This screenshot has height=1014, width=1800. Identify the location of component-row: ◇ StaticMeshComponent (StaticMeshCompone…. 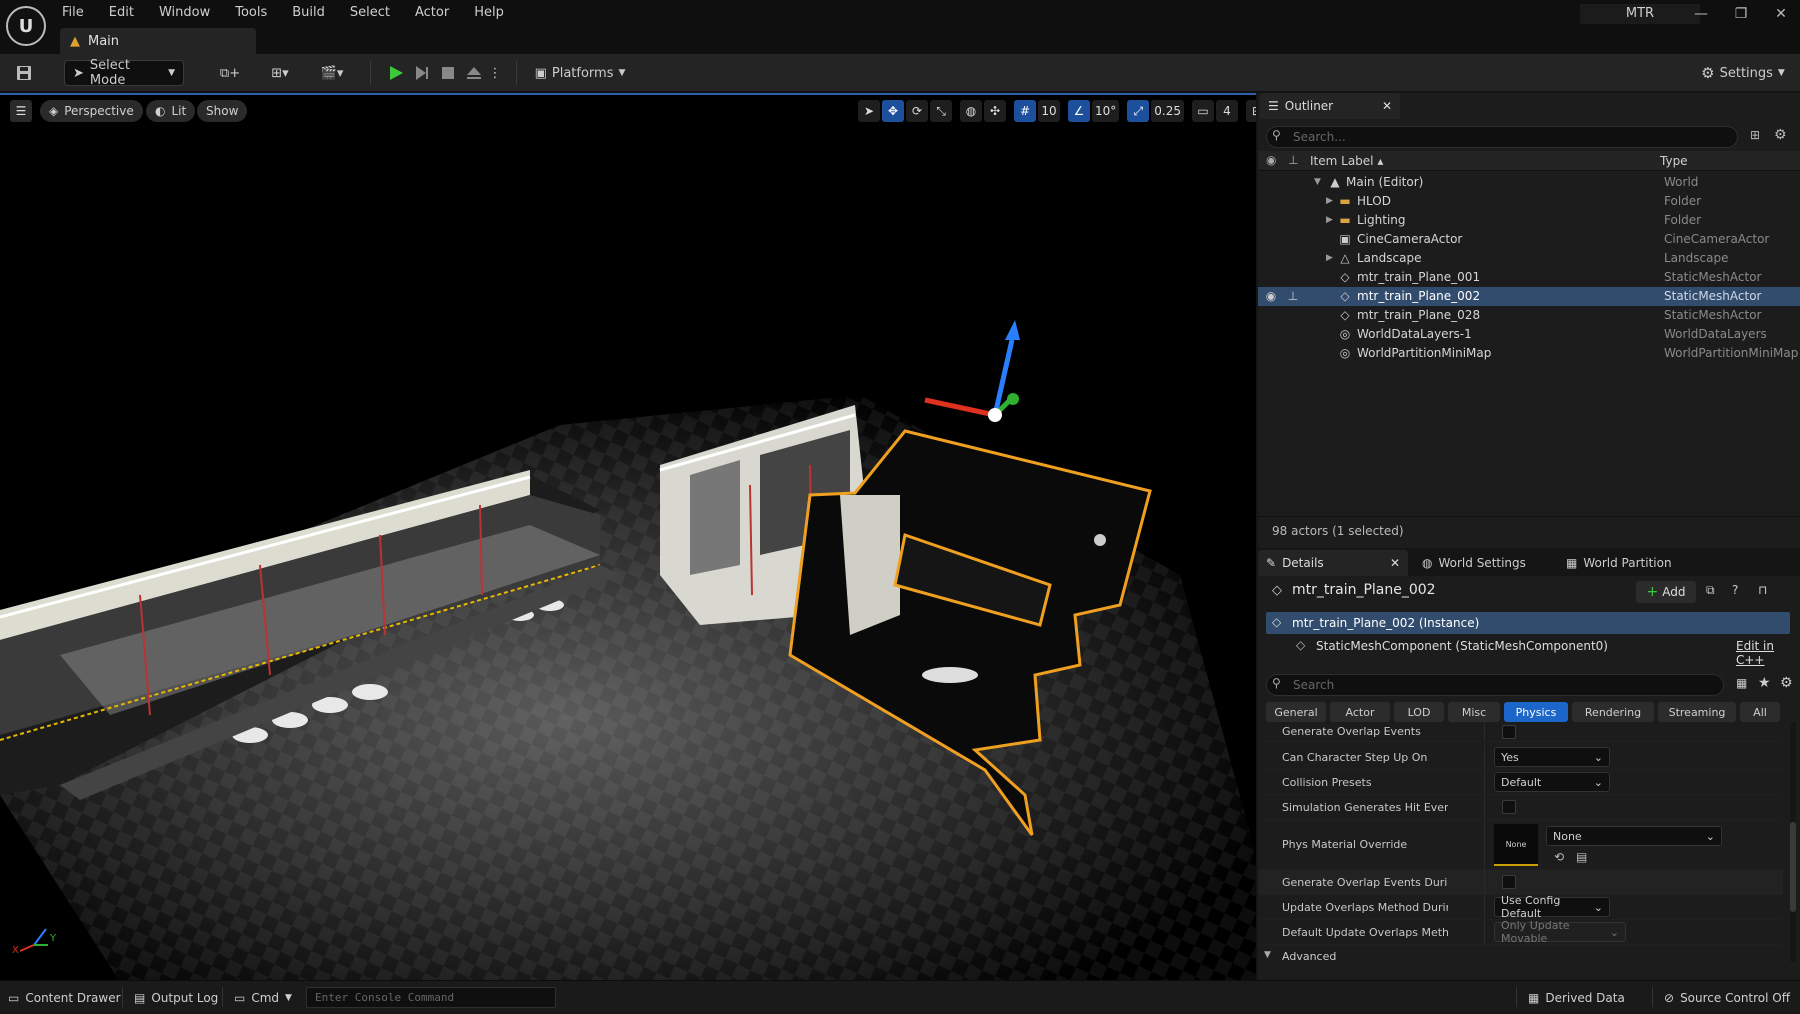
(1528, 651).